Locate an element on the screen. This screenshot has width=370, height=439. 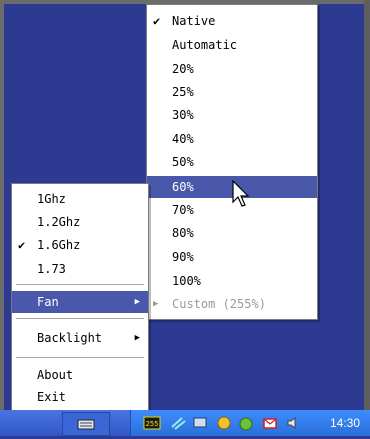
menu-item-backlight: Backlight ▶ is located at coordinates (80, 338).